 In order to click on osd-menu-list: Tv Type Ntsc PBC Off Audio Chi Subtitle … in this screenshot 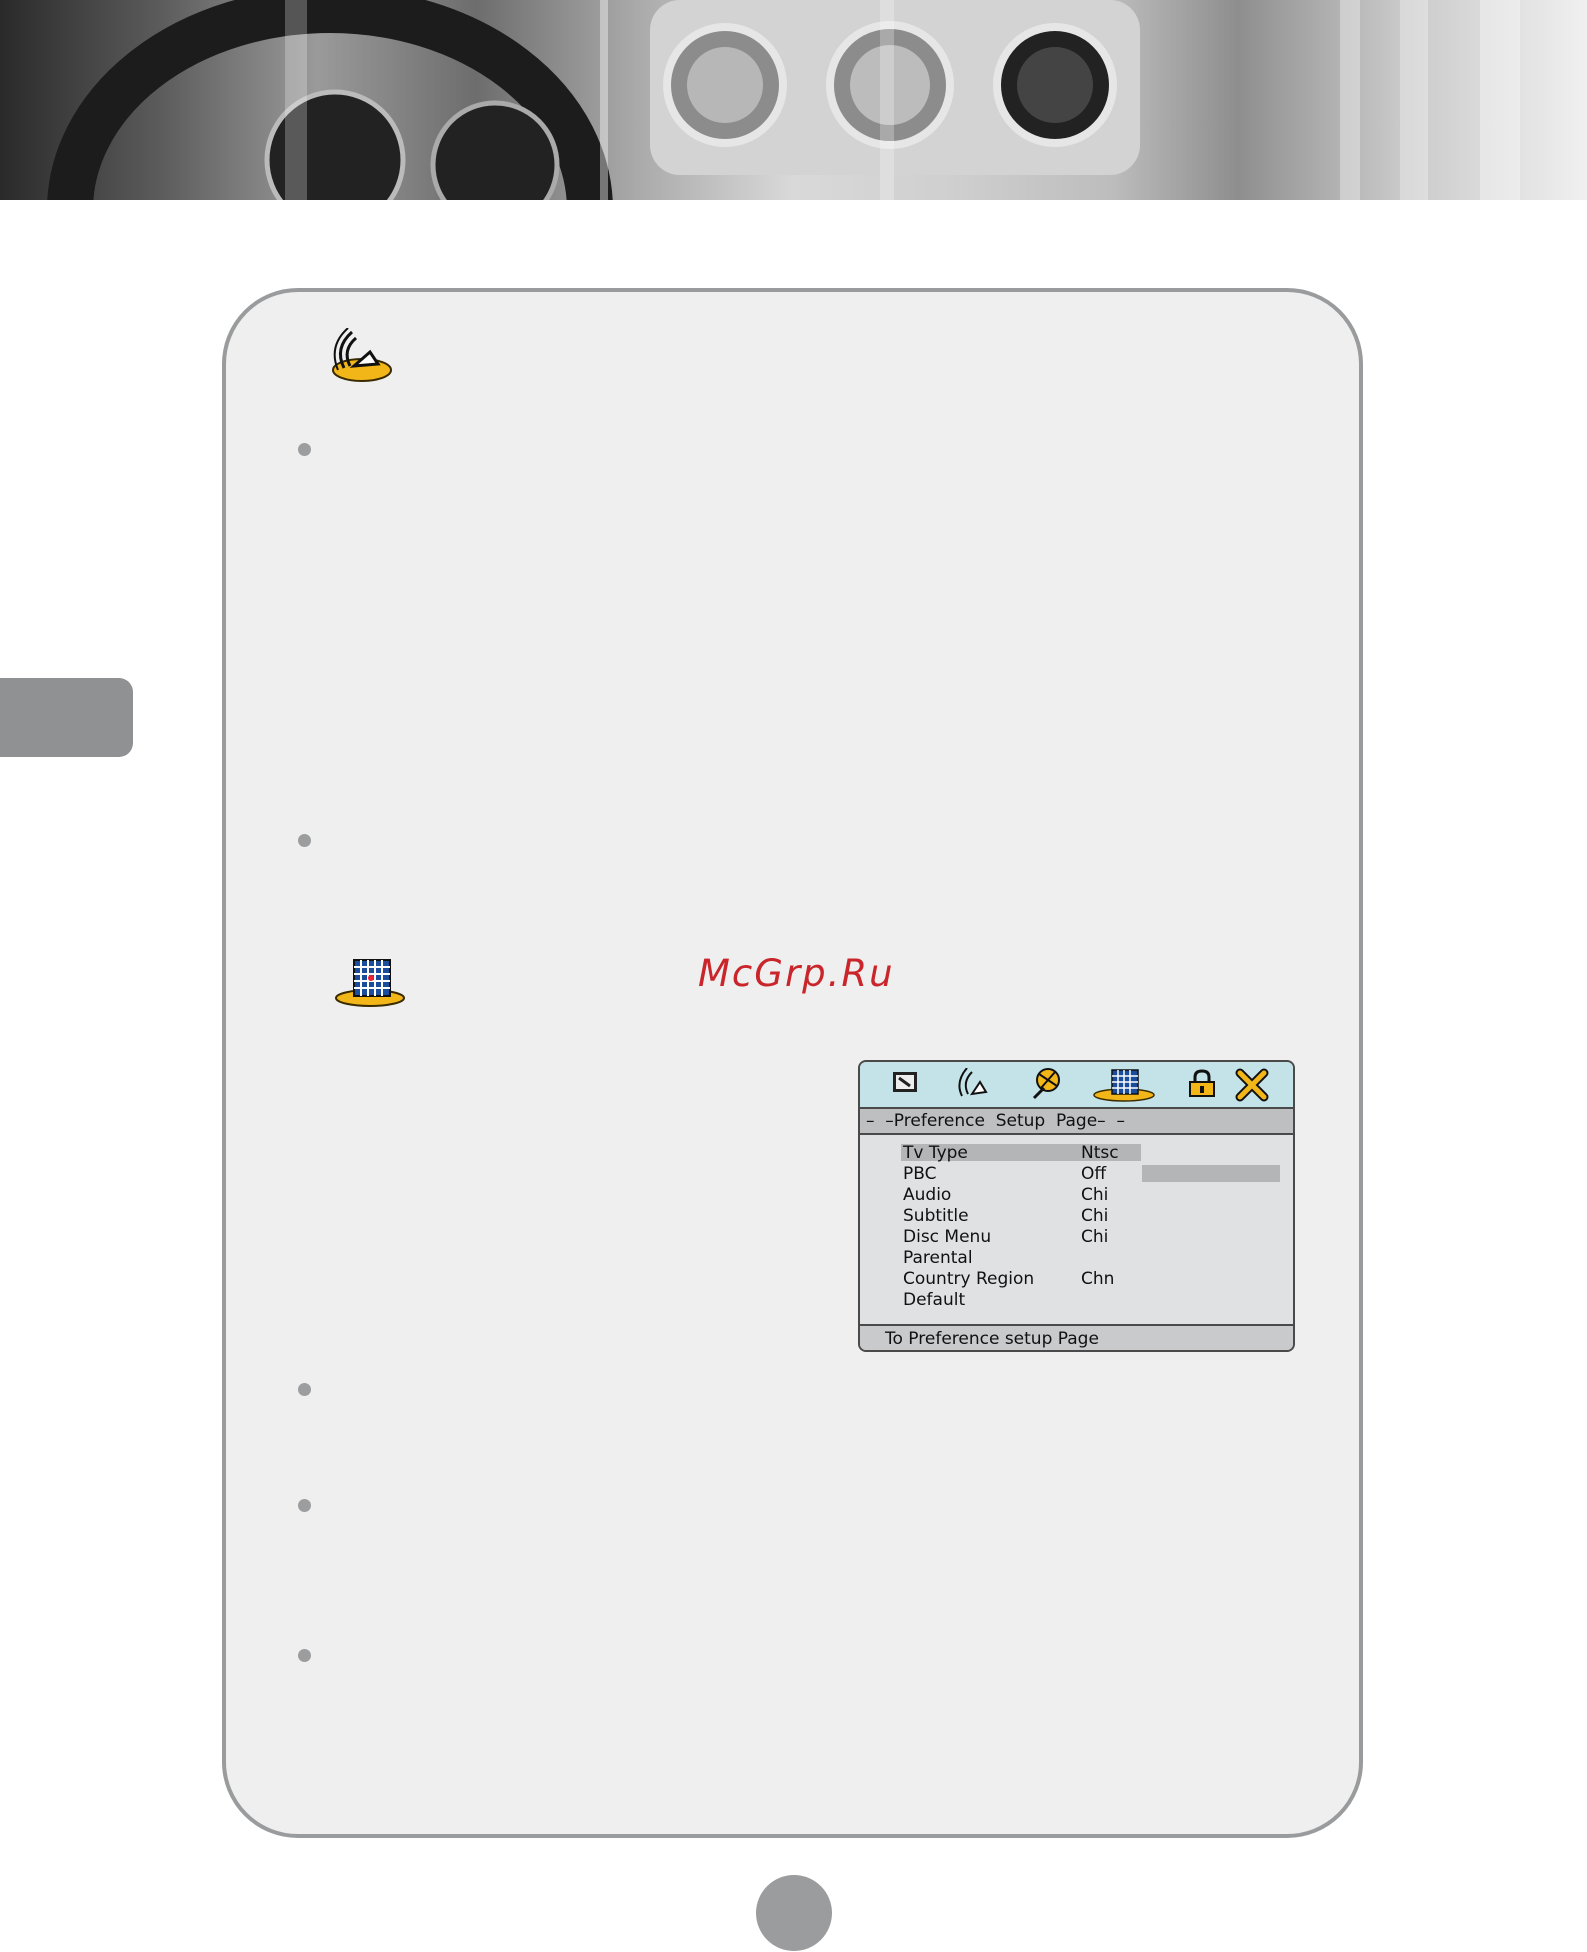, I will do `click(1076, 1227)`.